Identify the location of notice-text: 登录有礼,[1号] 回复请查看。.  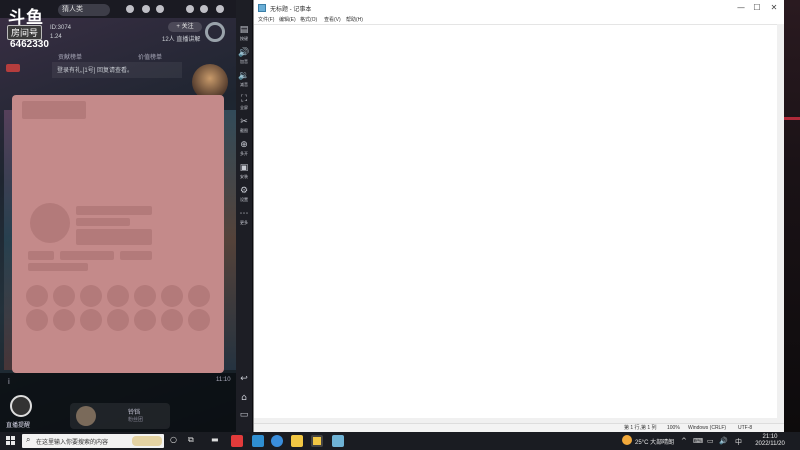
(117, 70).